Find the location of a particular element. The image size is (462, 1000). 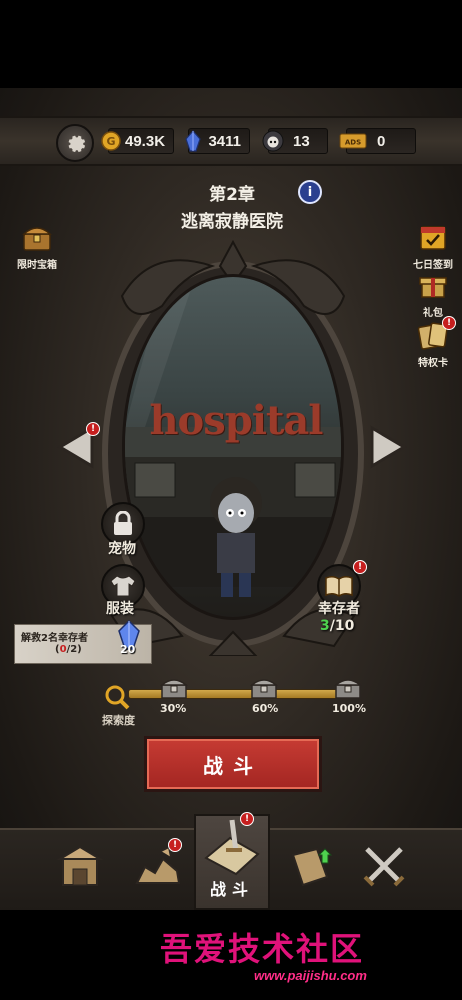

milestone-30-label: 30% is located at coordinates (173, 708).